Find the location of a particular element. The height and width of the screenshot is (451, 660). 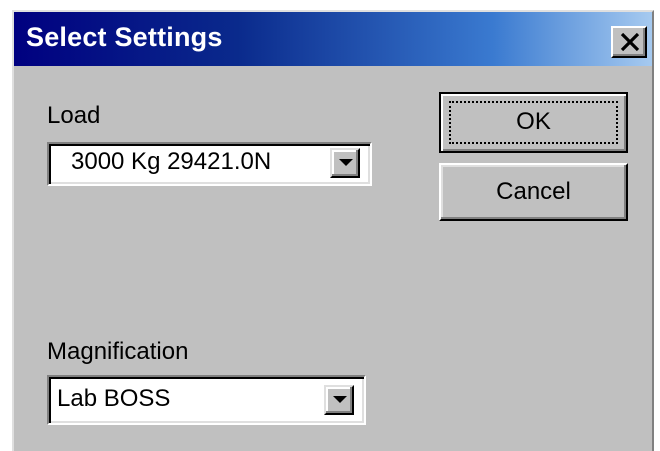

magnification-dropdown: Lab BOSS is located at coordinates (206, 400).